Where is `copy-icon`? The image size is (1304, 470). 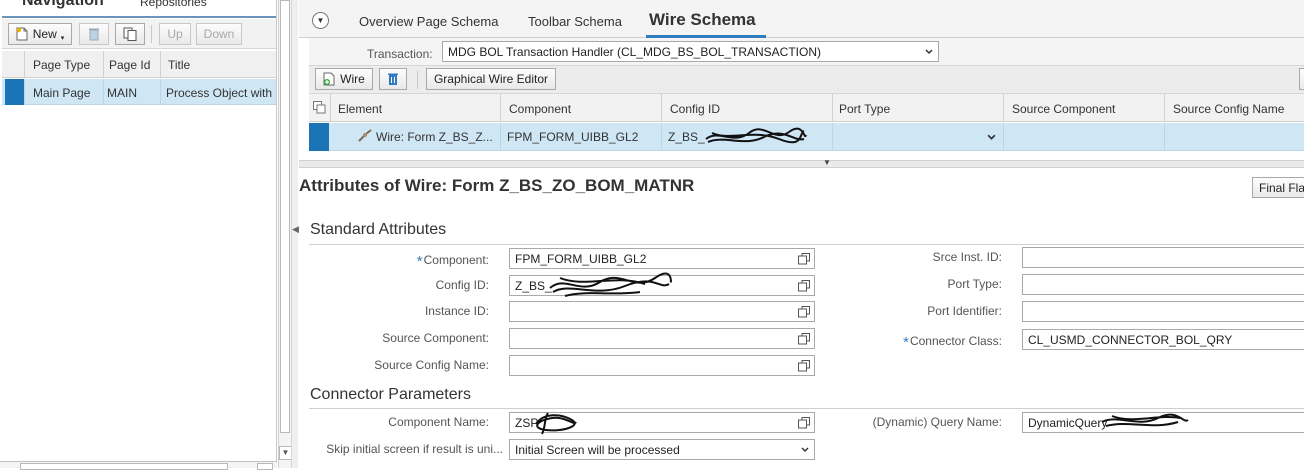 copy-icon is located at coordinates (130, 34).